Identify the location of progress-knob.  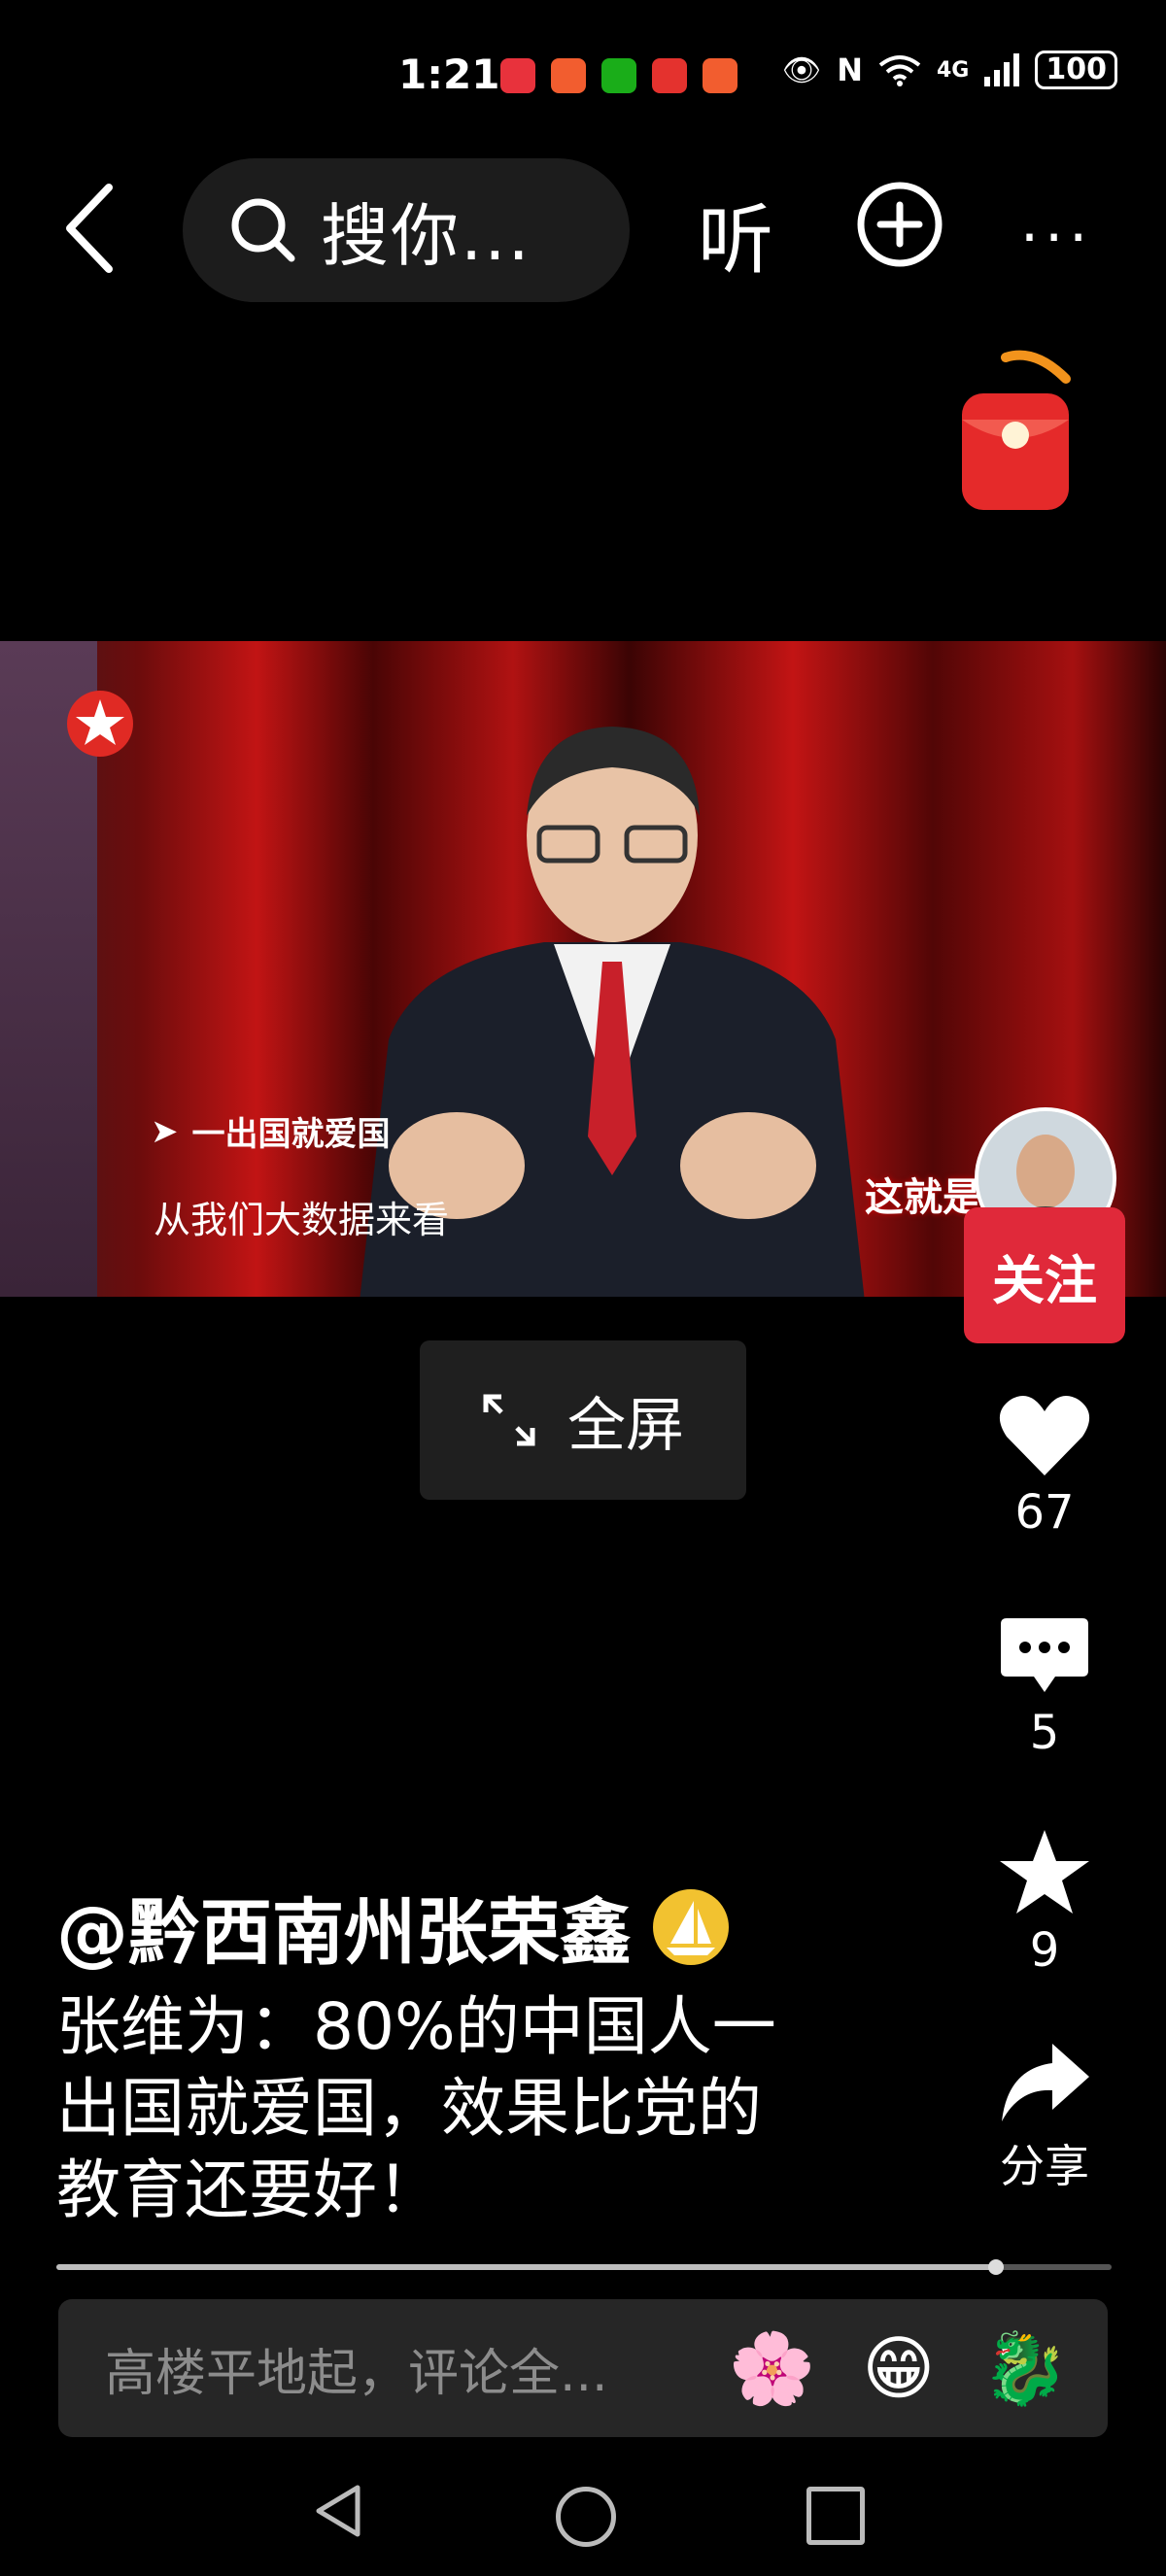
(995, 2267).